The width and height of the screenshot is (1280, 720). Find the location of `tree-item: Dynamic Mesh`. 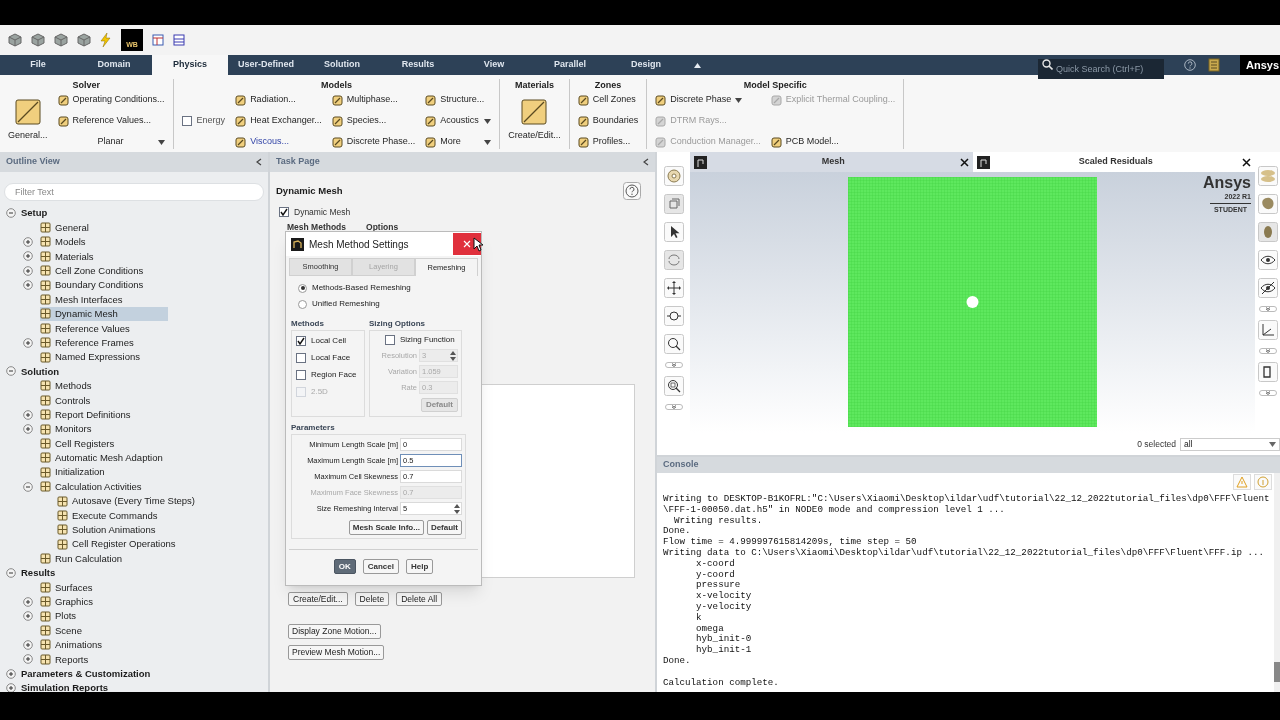

tree-item: Dynamic Mesh is located at coordinates (104, 314).